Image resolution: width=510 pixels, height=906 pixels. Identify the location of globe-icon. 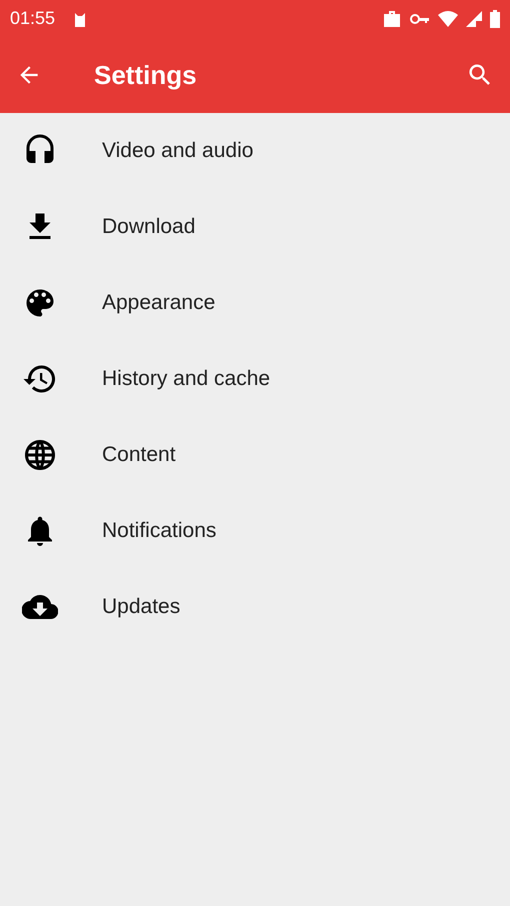
(40, 455).